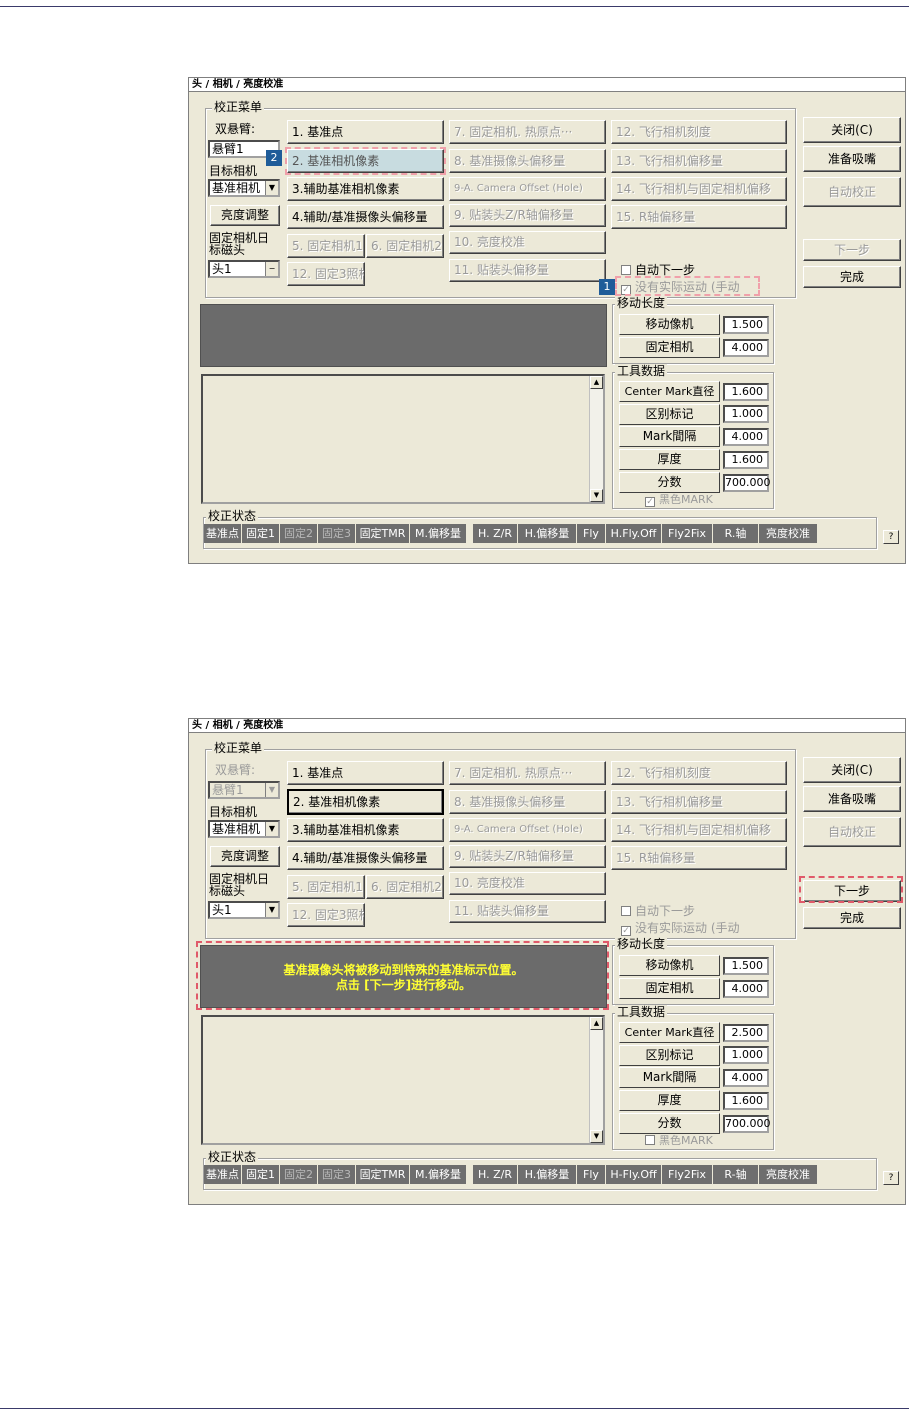 The image size is (909, 1421). I want to click on black-mark-checkbox: 黑色MARK, so click(679, 1141).